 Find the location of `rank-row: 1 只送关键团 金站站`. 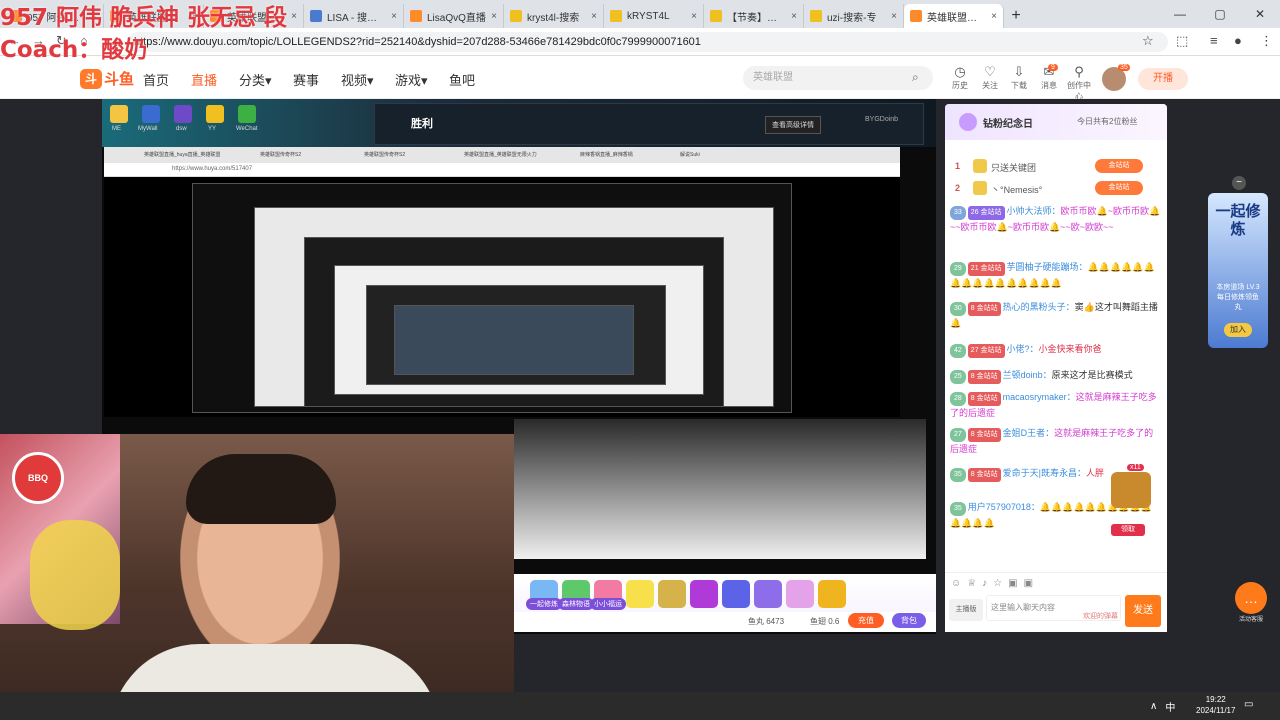

rank-row: 1 只送关键团 金站站 is located at coordinates (1056, 167).